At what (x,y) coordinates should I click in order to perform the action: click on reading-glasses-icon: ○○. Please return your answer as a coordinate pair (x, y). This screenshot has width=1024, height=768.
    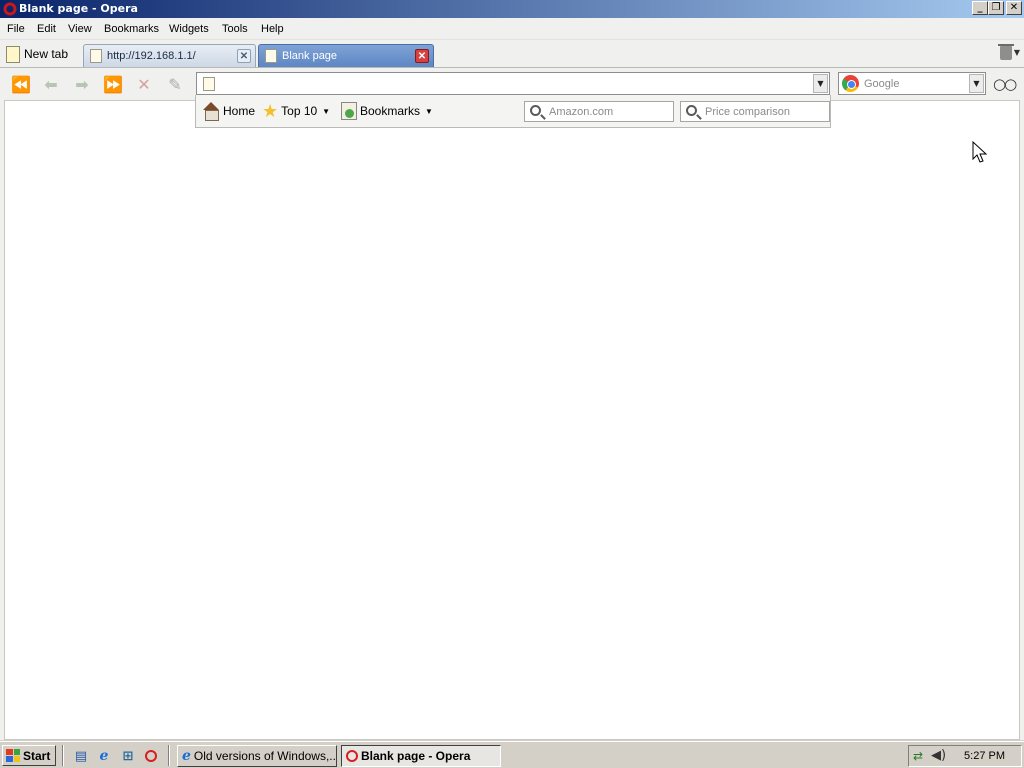
    Looking at the image, I should click on (1005, 84).